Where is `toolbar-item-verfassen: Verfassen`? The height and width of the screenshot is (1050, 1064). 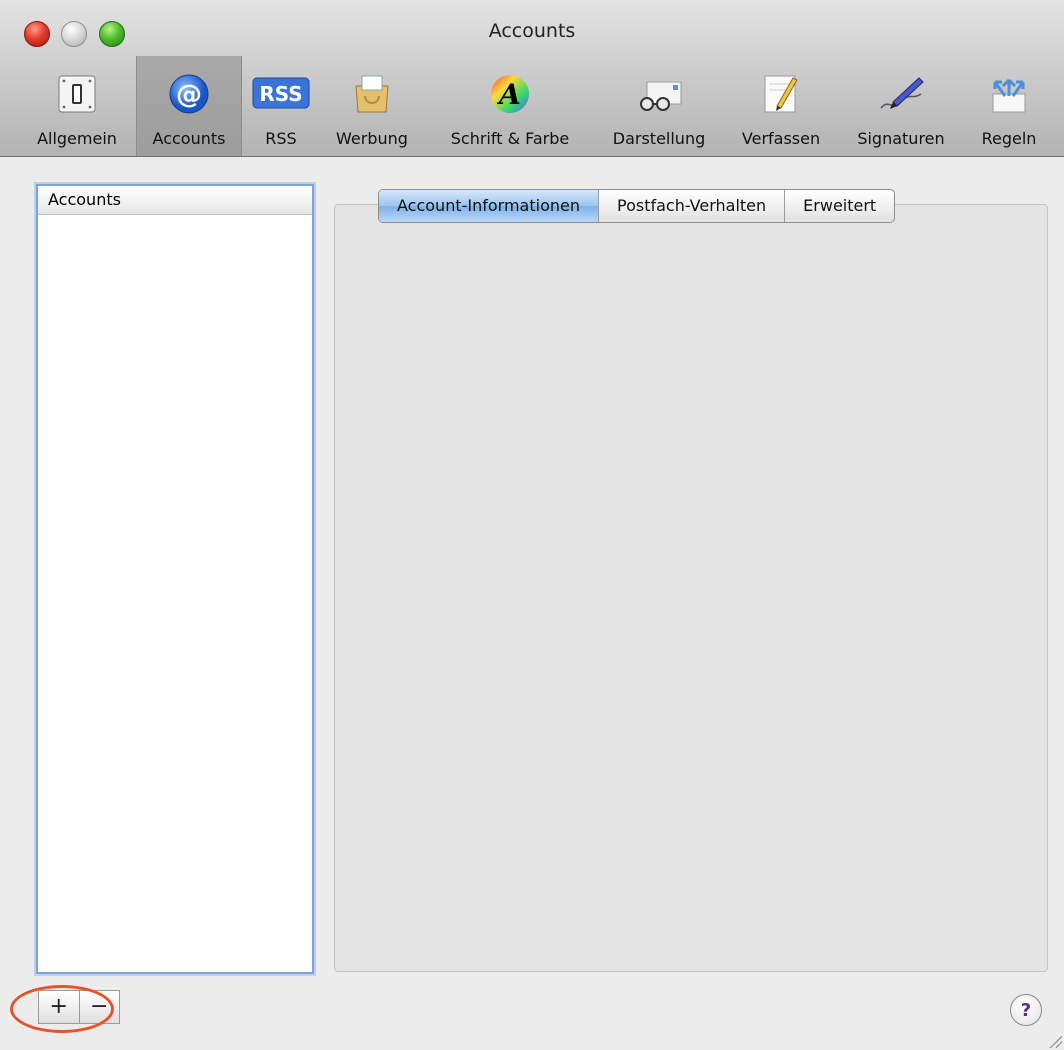
toolbar-item-verfassen: Verfassen is located at coordinates (781, 106).